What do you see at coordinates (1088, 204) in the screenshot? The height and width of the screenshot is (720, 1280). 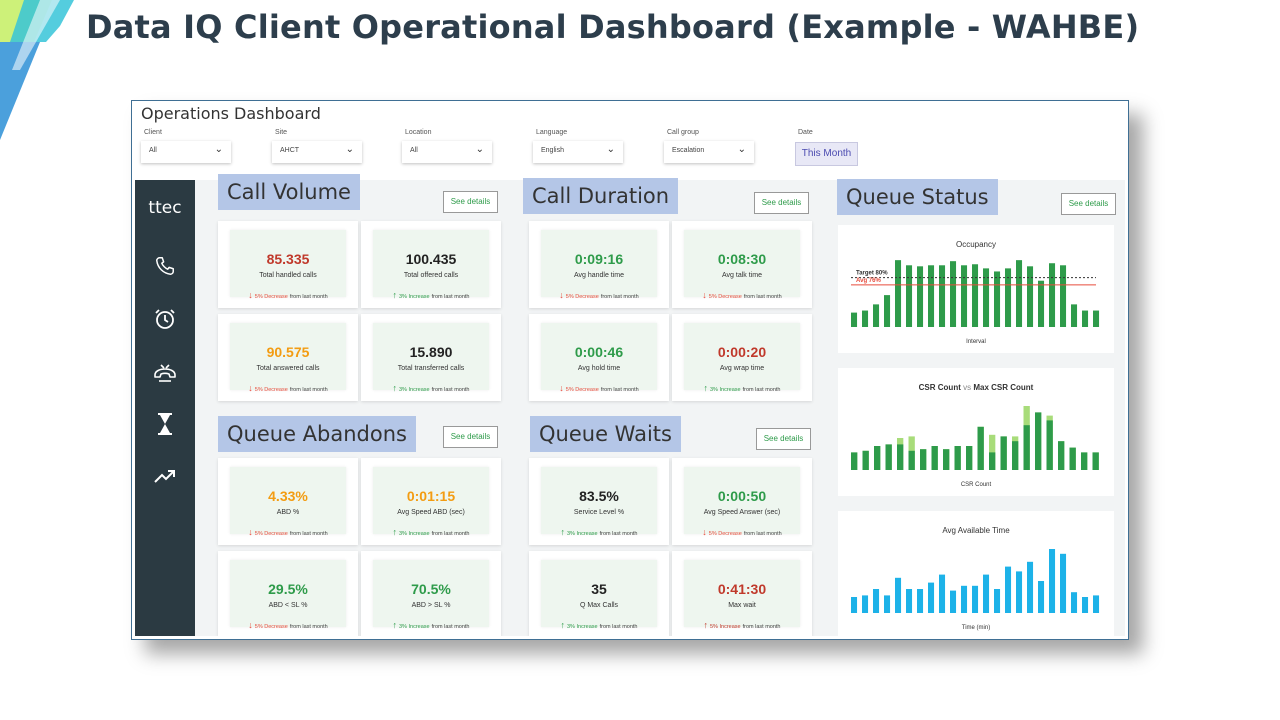 I see `queue-status-see-details-button: See details` at bounding box center [1088, 204].